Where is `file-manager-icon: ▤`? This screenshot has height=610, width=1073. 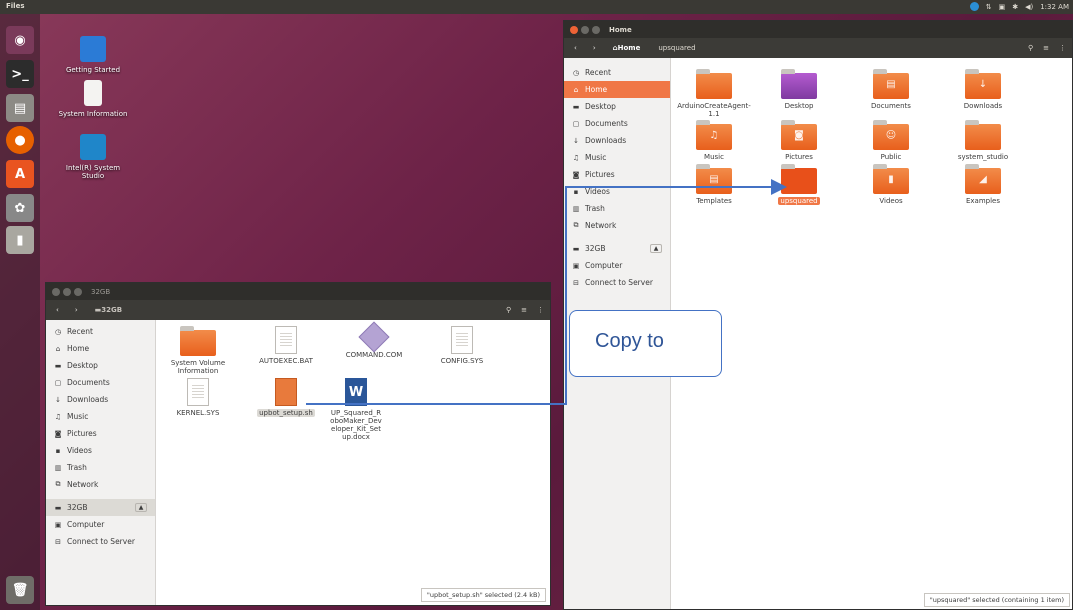
file-manager-icon: ▤ is located at coordinates (20, 108).